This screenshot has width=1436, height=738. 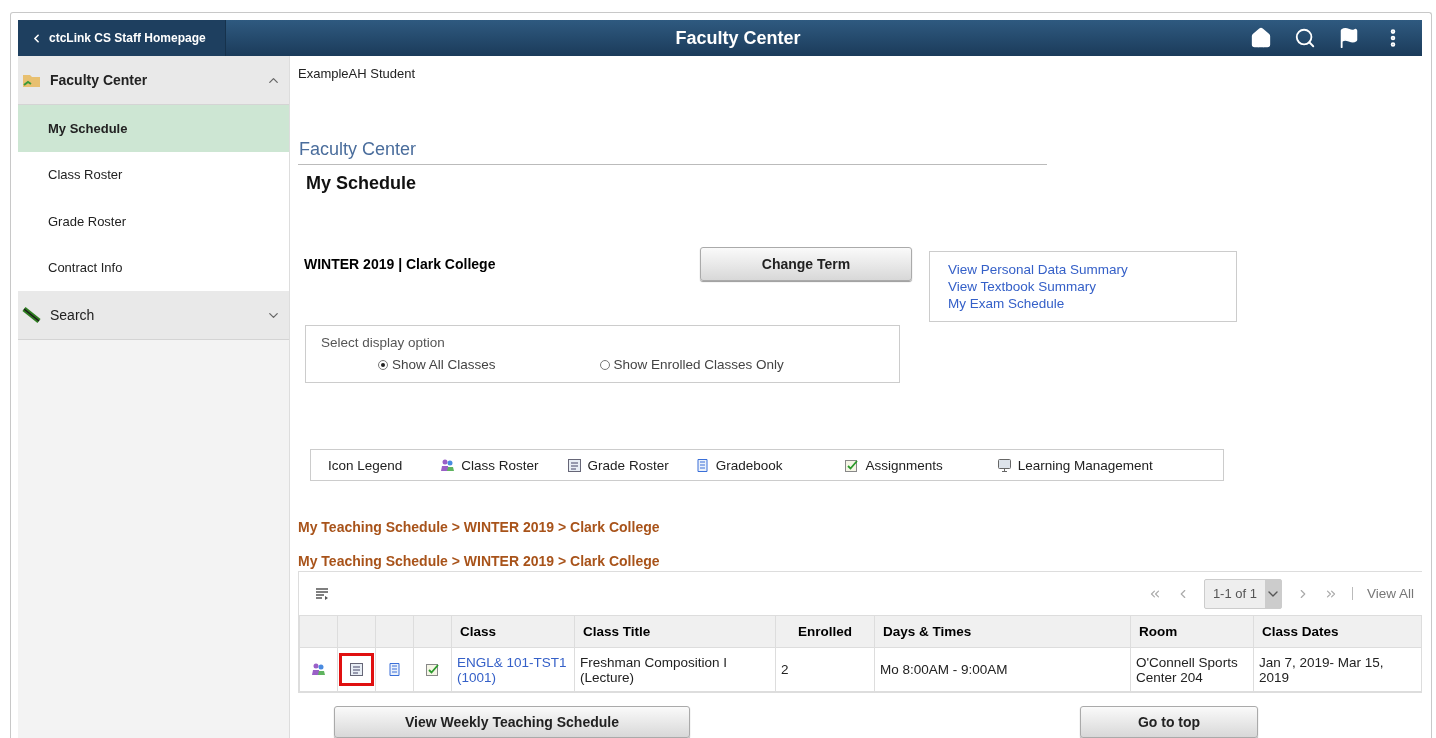 I want to click on term-label: WINTER 2019 | Clark College, so click(x=400, y=264).